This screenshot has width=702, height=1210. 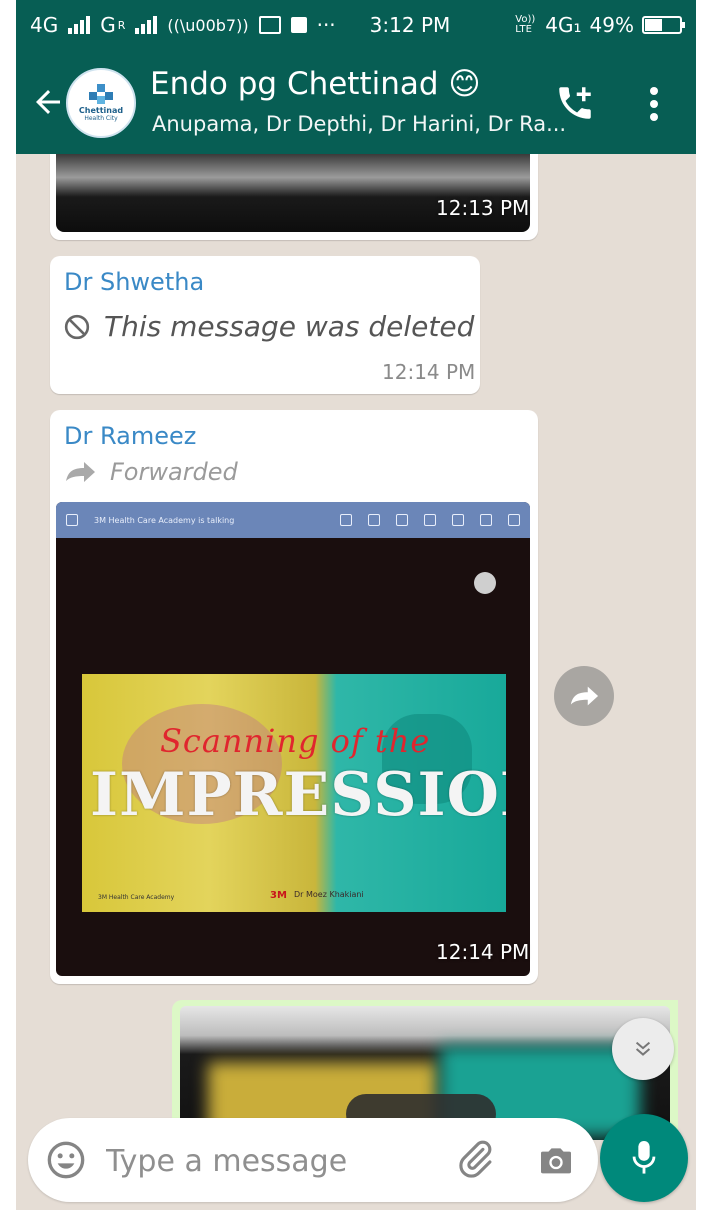 What do you see at coordinates (278, 895) in the screenshot?
I see `slide-brand: 3M` at bounding box center [278, 895].